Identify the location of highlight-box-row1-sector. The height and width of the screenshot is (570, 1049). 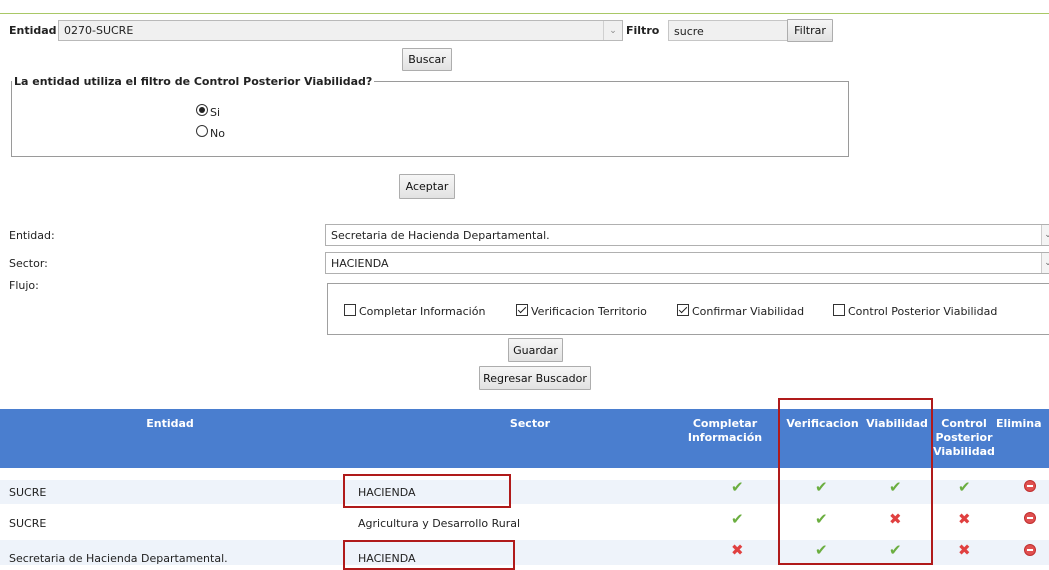
(427, 491).